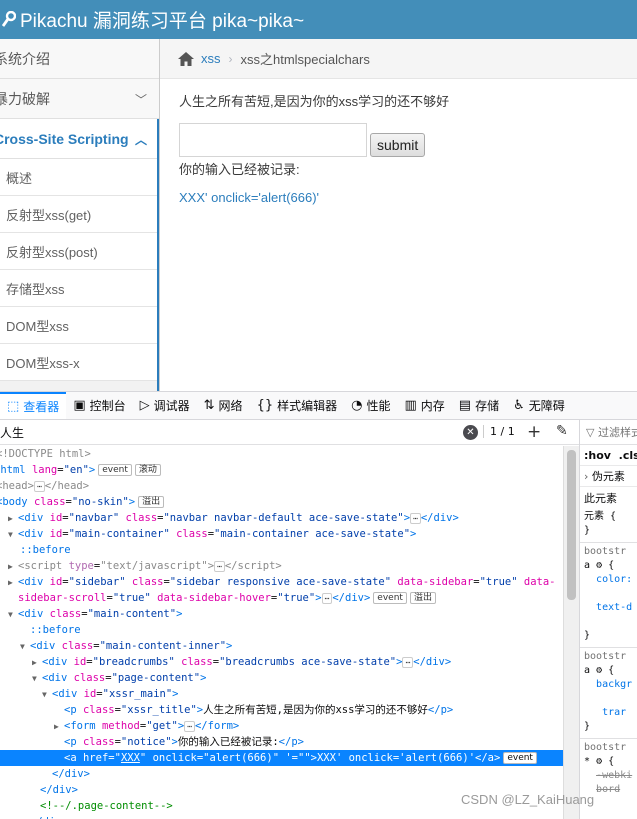 Image resolution: width=637 pixels, height=819 pixels. Describe the element at coordinates (470, 432) in the screenshot. I see `clear-icon: ✕` at that location.